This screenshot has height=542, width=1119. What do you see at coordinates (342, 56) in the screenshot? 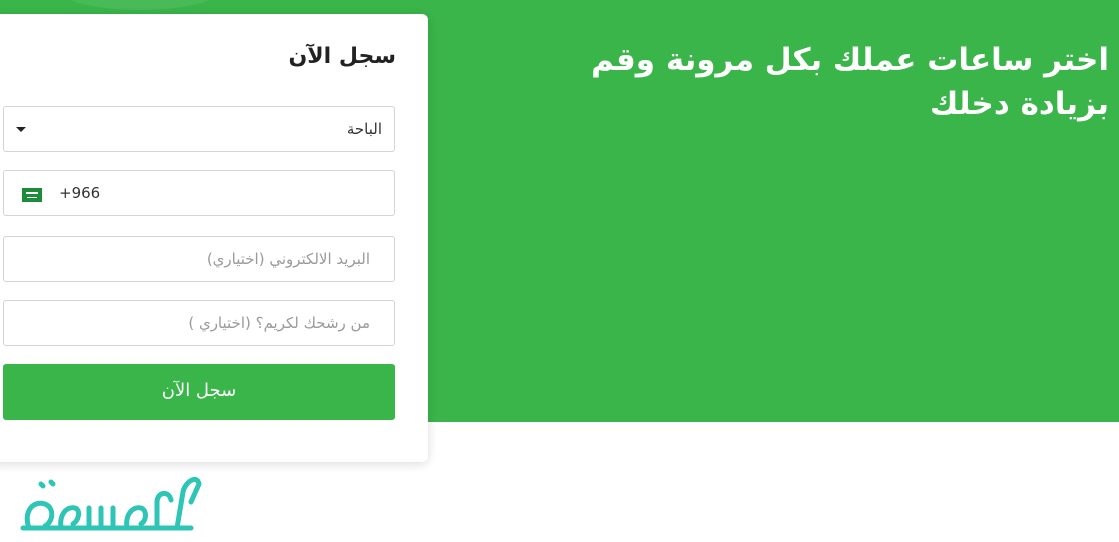
I see `signup-title: سجل الآن` at bounding box center [342, 56].